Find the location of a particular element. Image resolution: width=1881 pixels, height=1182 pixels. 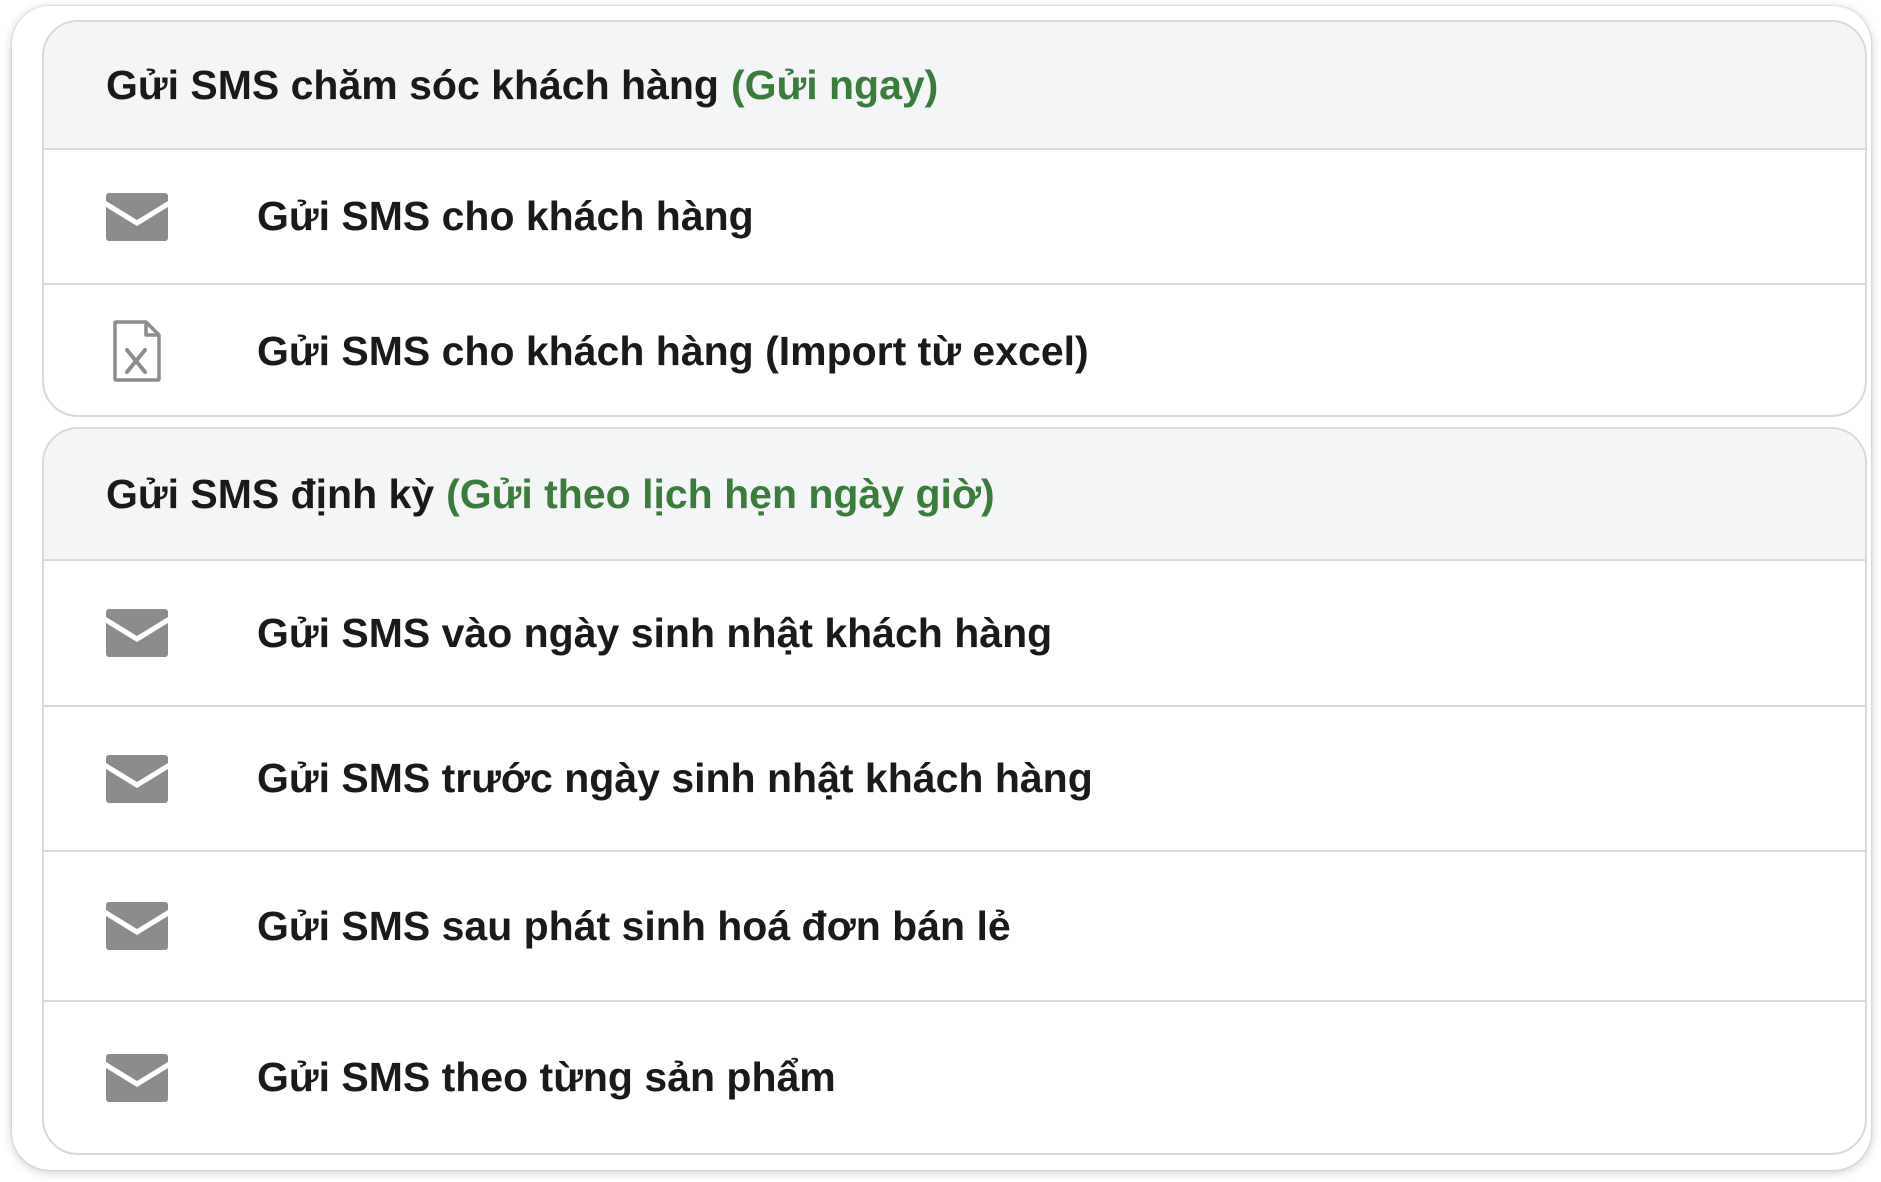

menu-item-sms-birthday: Gửi SMS vào ngày sinh nhật khách hàng is located at coordinates (954, 634).